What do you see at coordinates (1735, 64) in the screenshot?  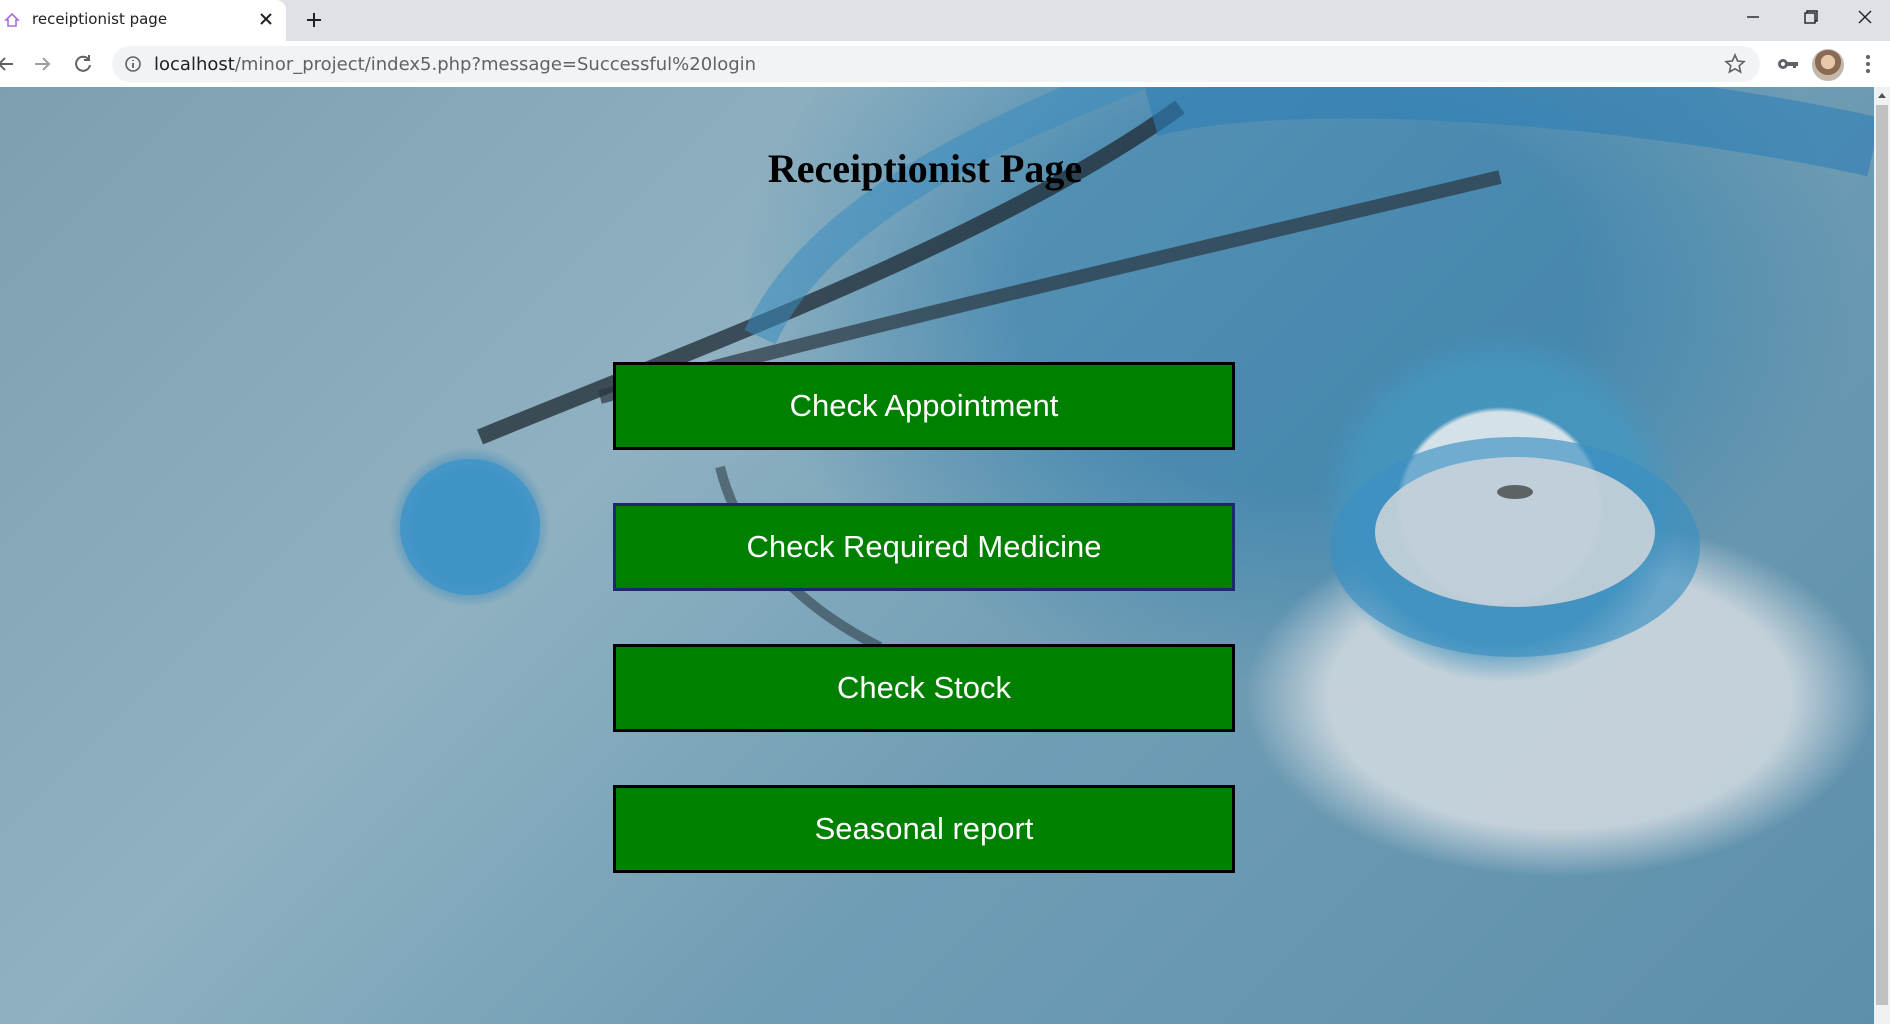 I see `bookmark-star-icon` at bounding box center [1735, 64].